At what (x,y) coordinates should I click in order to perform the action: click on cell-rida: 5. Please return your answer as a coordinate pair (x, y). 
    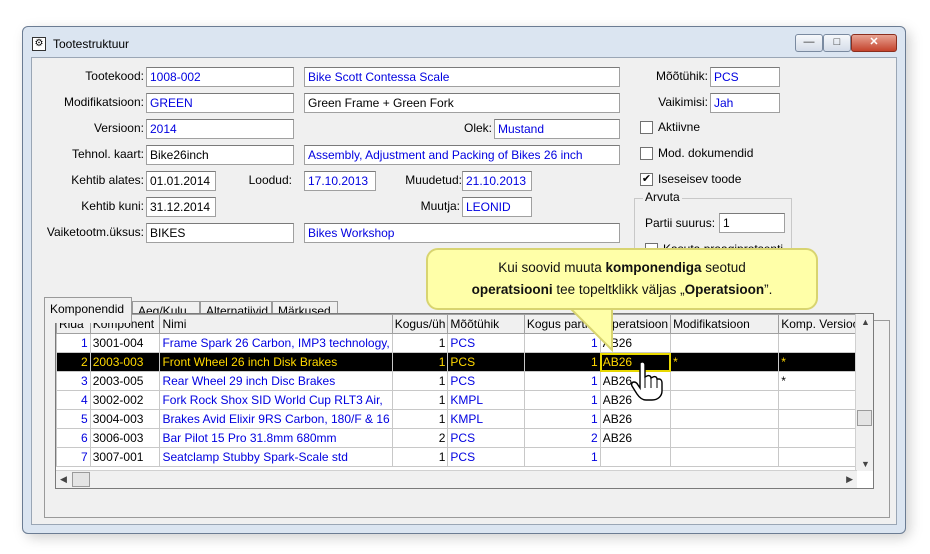
    Looking at the image, I should click on (73, 419).